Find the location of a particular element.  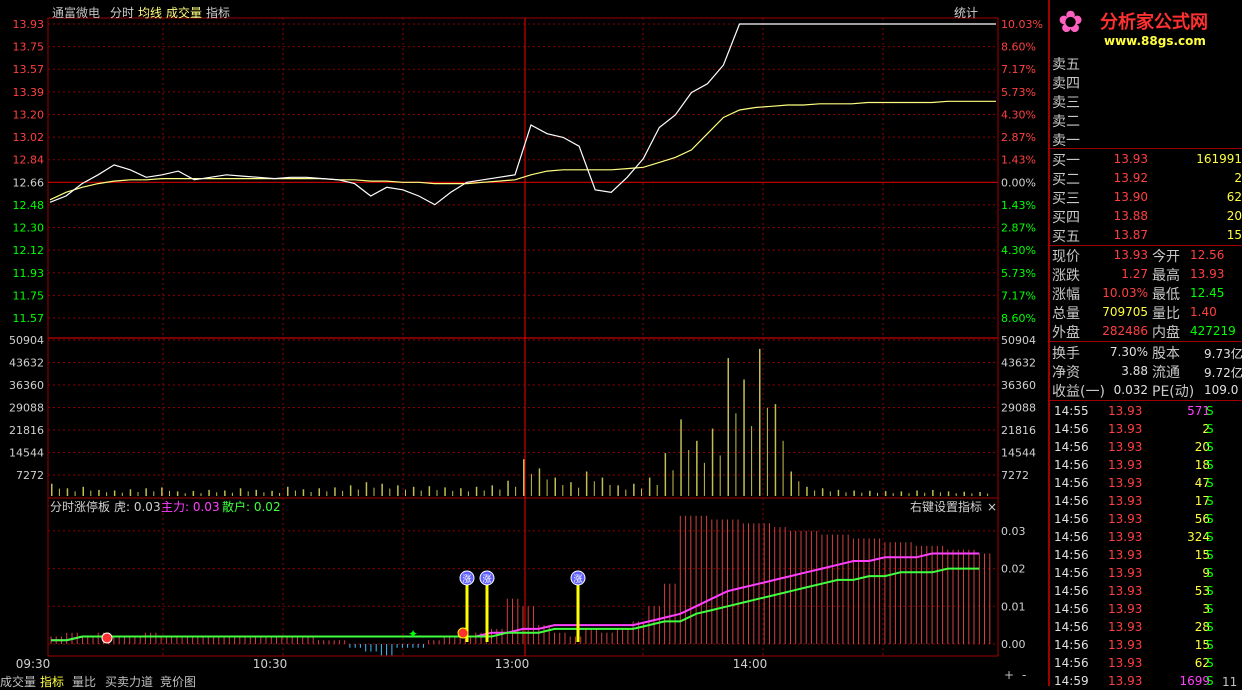

retail-line is located at coordinates (515, 604).